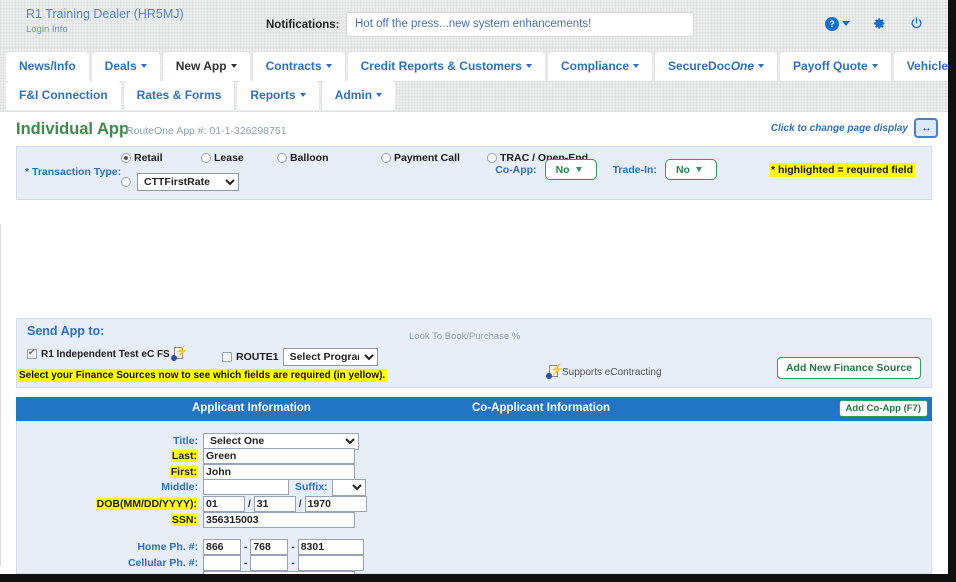 The image size is (956, 582). Describe the element at coordinates (0, 395) in the screenshot. I see `content-left-border` at that location.